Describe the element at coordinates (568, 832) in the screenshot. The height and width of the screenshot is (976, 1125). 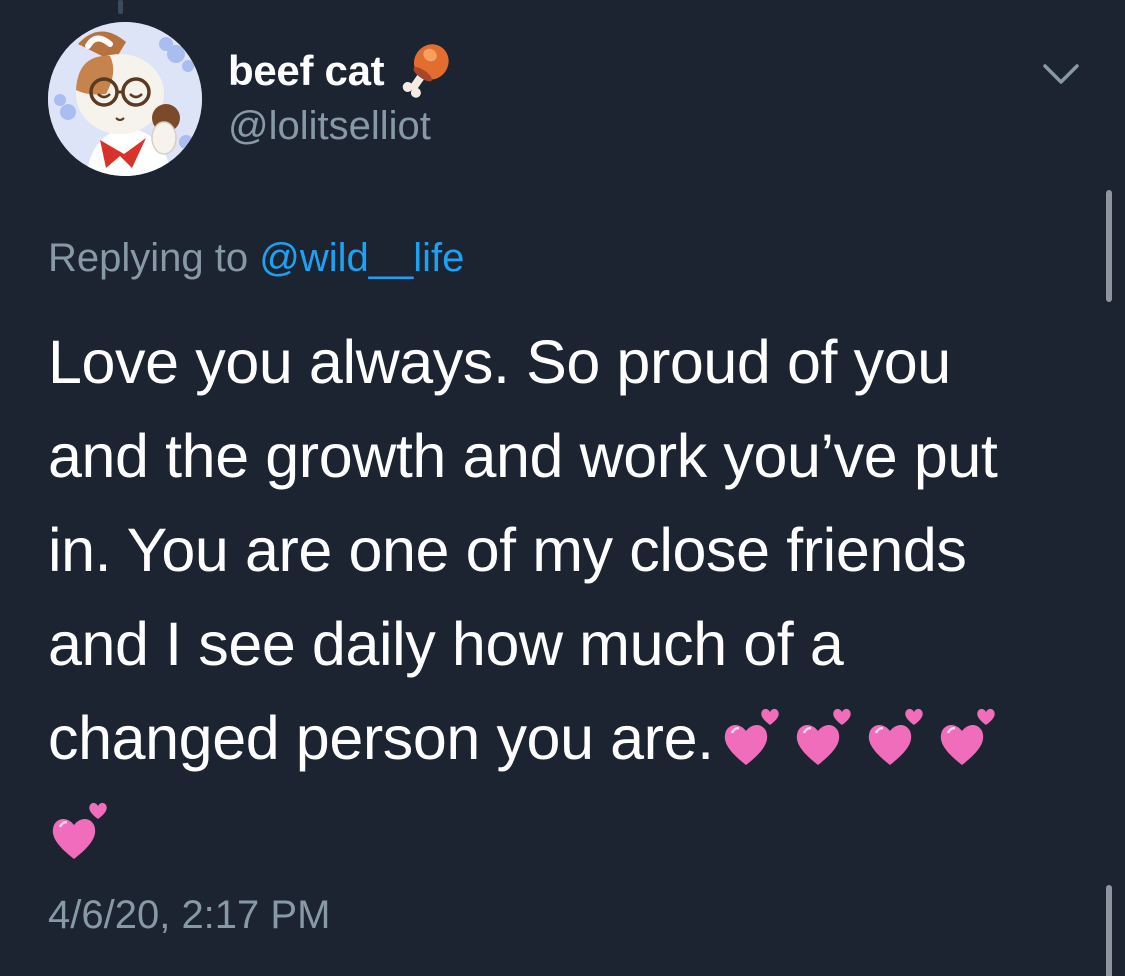
I see `tweet-emoji-line` at that location.